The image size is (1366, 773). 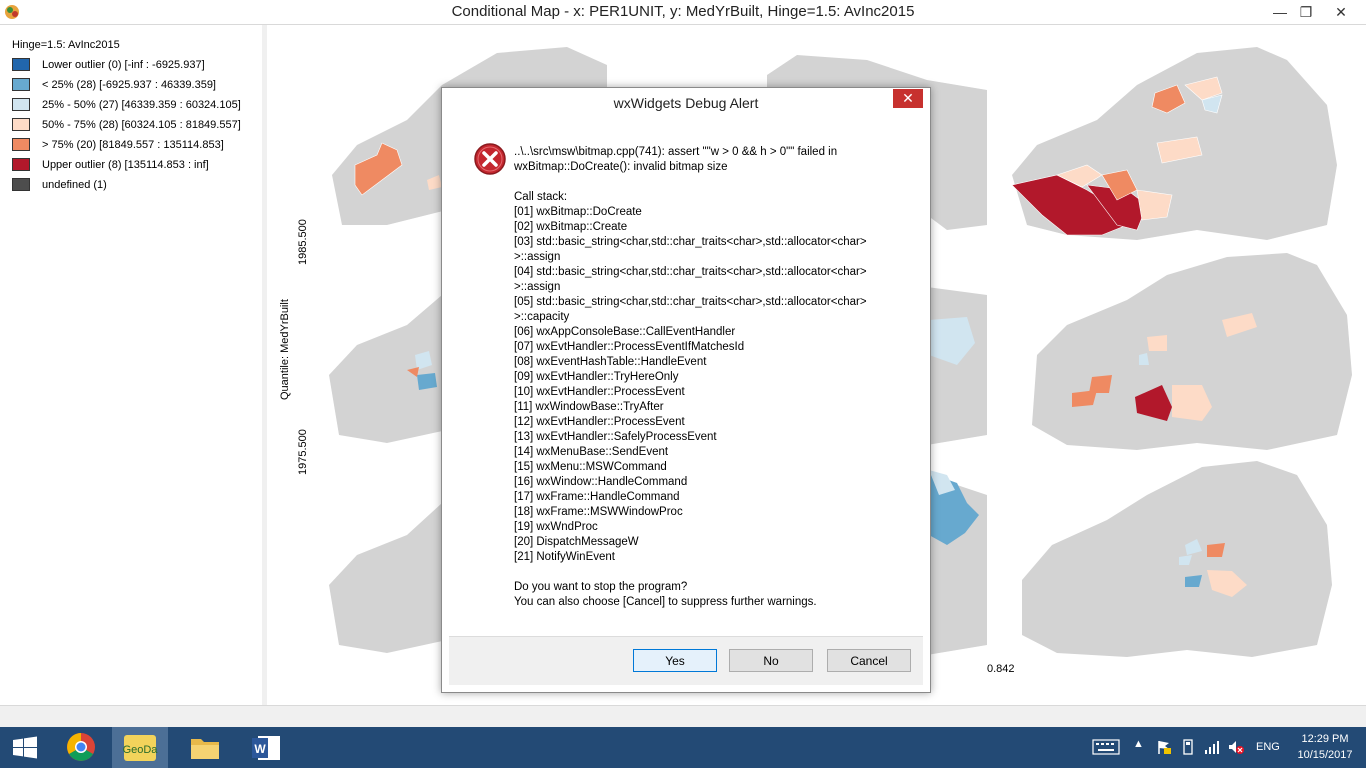 What do you see at coordinates (133, 145) in the screenshot?
I see `legend-item-label: > 75% (20) [81849.557 : 135114.853]` at bounding box center [133, 145].